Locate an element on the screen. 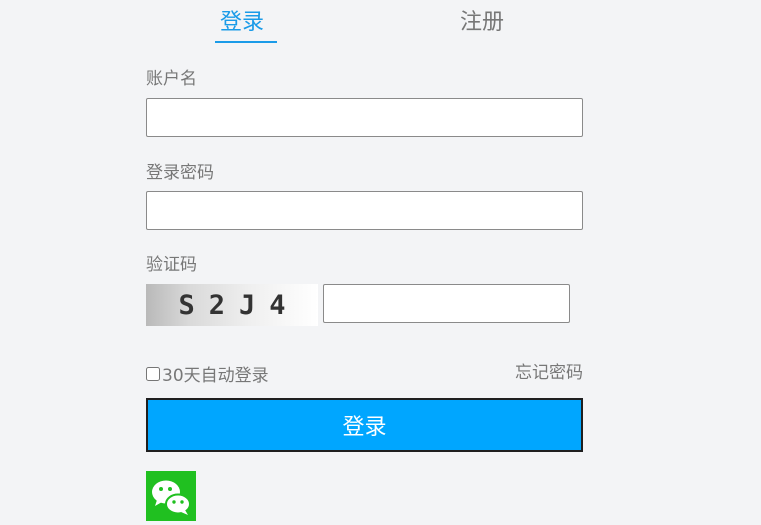  captcha-image: S2J4 is located at coordinates (232, 305).